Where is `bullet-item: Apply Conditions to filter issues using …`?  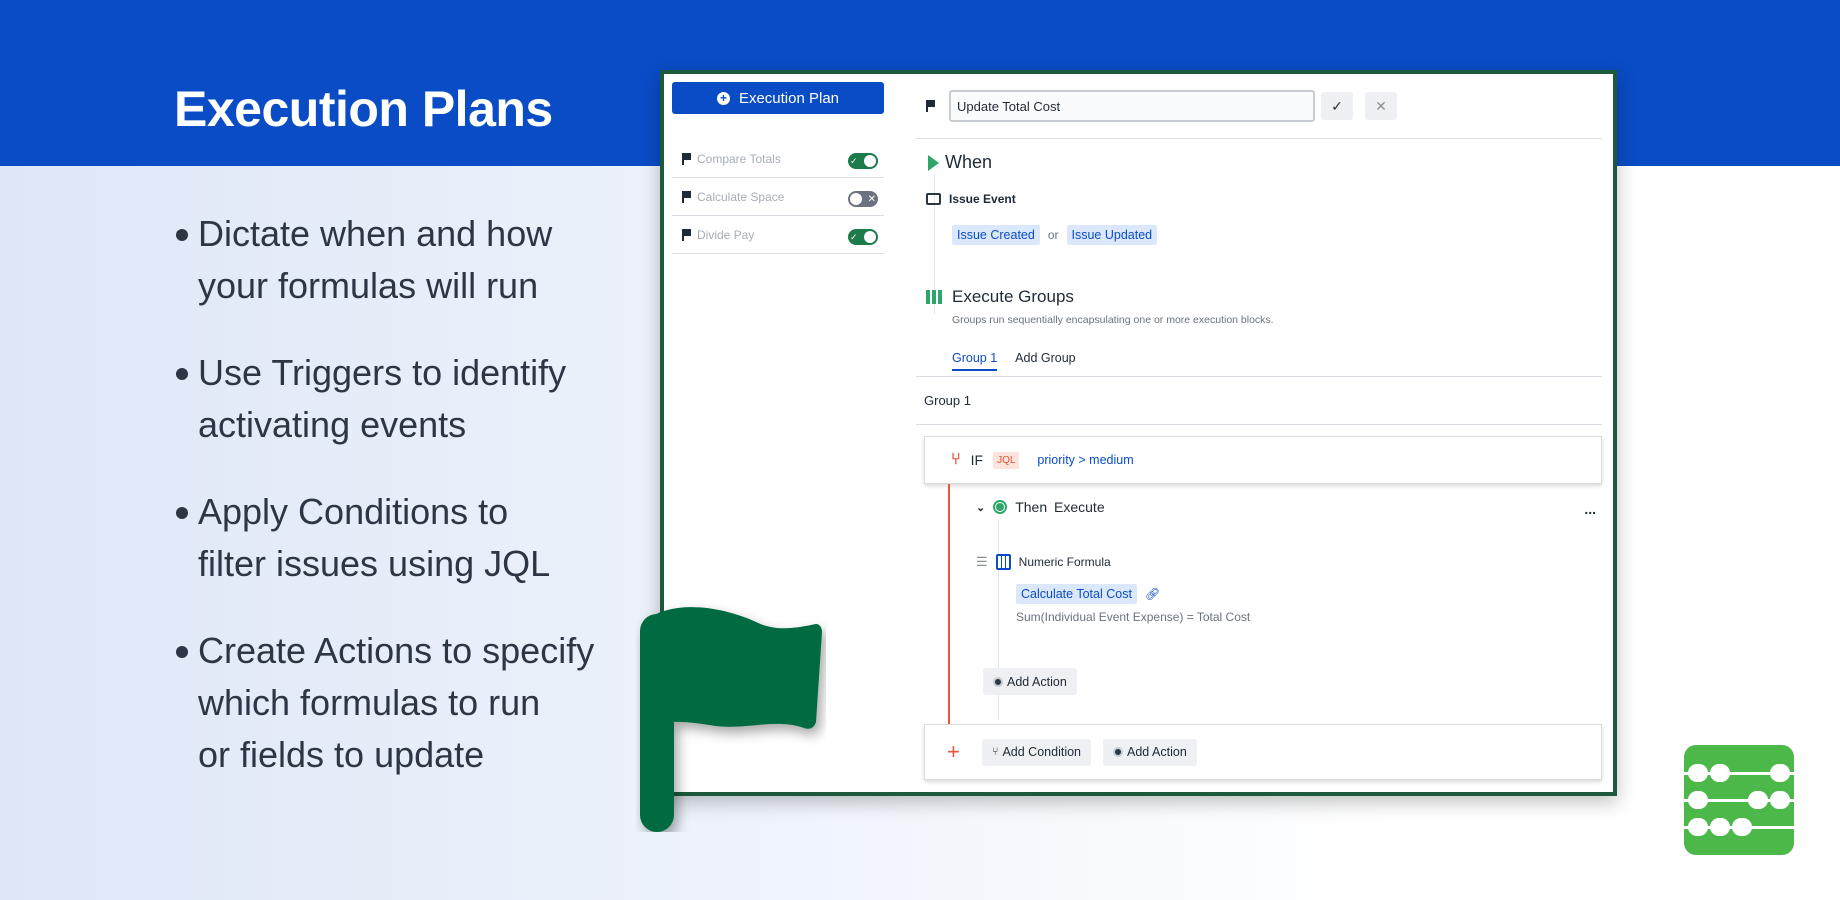
bullet-item: Apply Conditions to filter issues using … is located at coordinates (409, 538).